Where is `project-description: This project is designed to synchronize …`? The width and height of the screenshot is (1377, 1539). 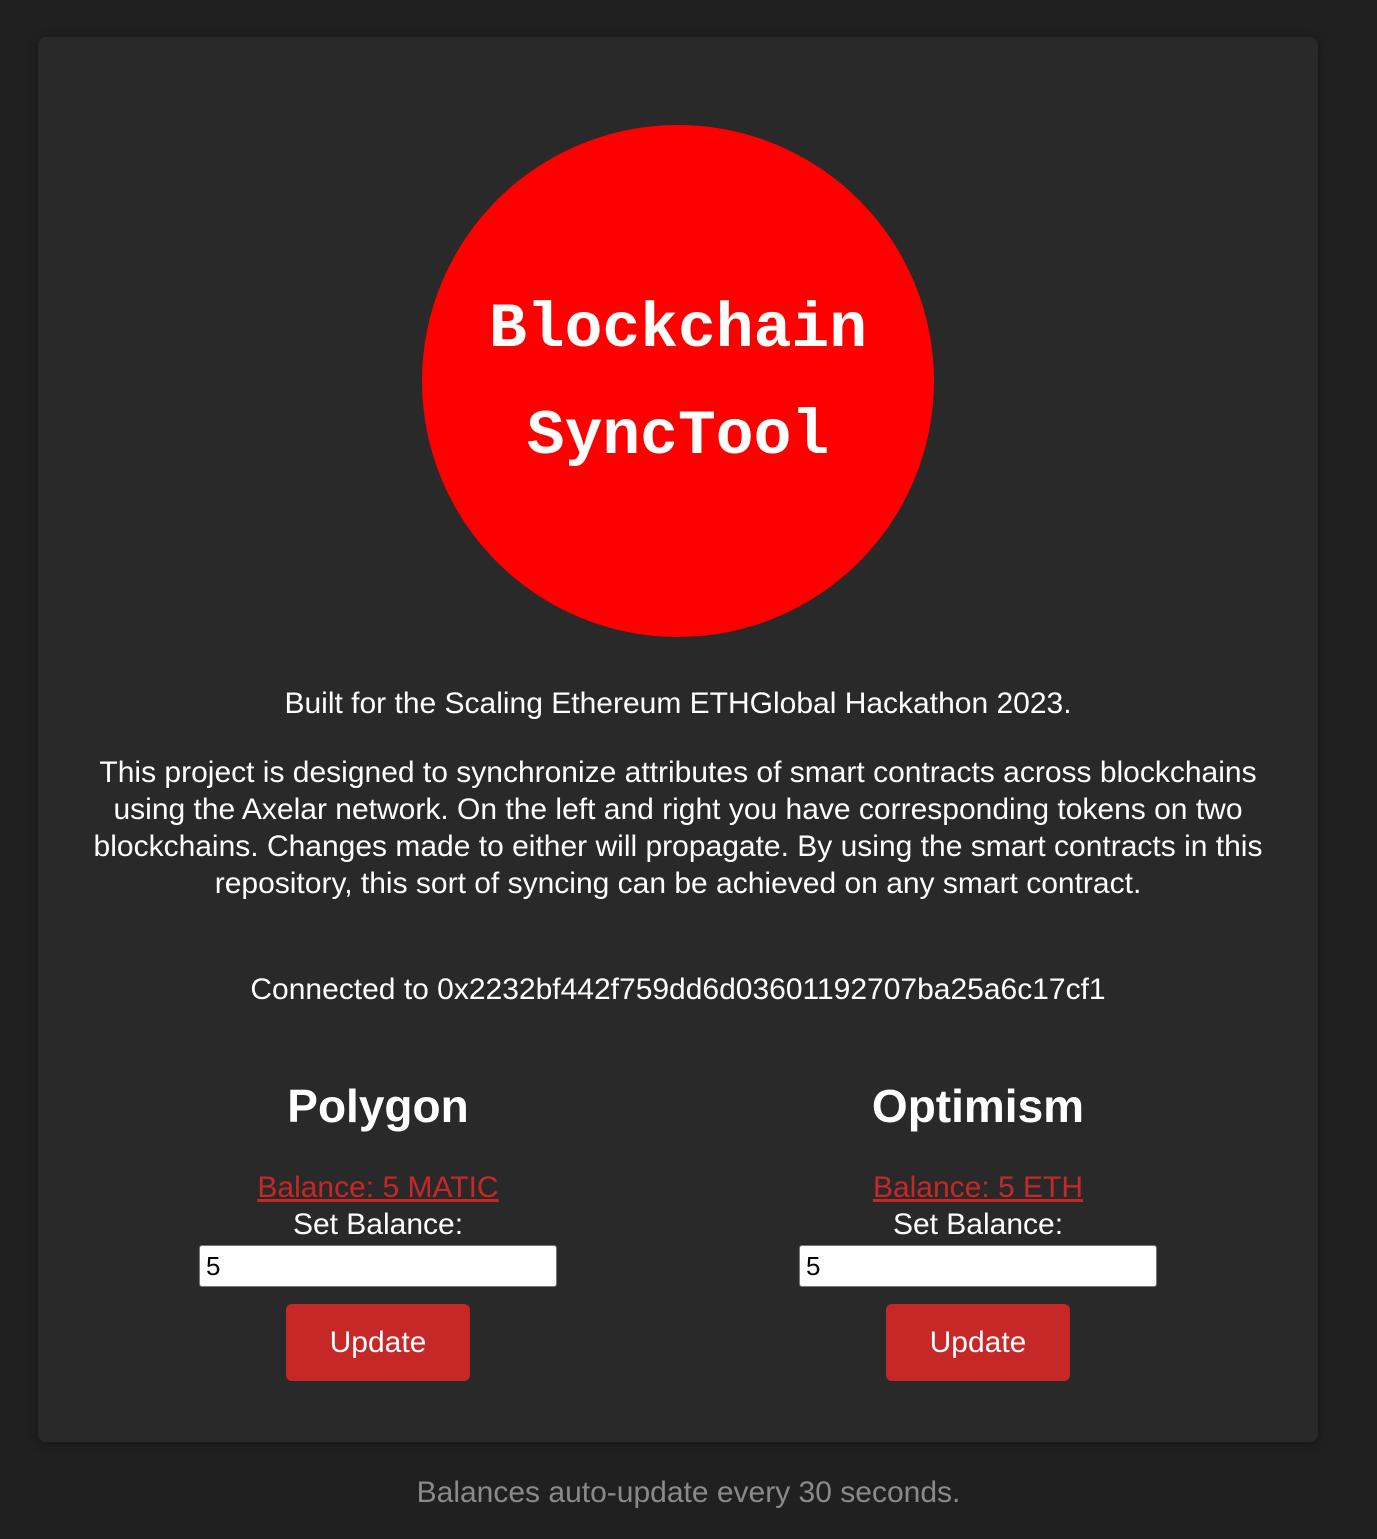
project-description: This project is designed to synchronize … is located at coordinates (678, 828).